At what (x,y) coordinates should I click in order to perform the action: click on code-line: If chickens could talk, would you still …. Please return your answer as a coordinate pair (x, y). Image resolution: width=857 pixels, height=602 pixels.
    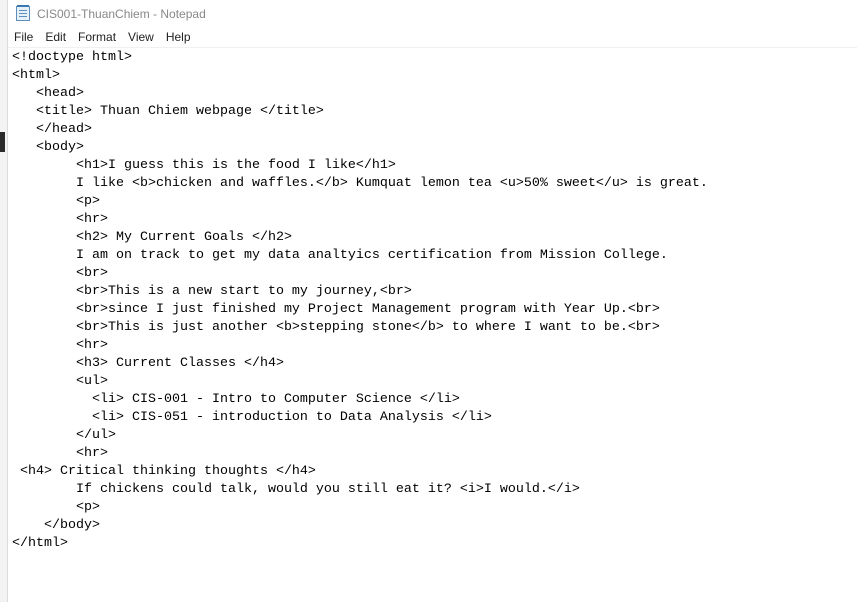
    Looking at the image, I should click on (296, 489).